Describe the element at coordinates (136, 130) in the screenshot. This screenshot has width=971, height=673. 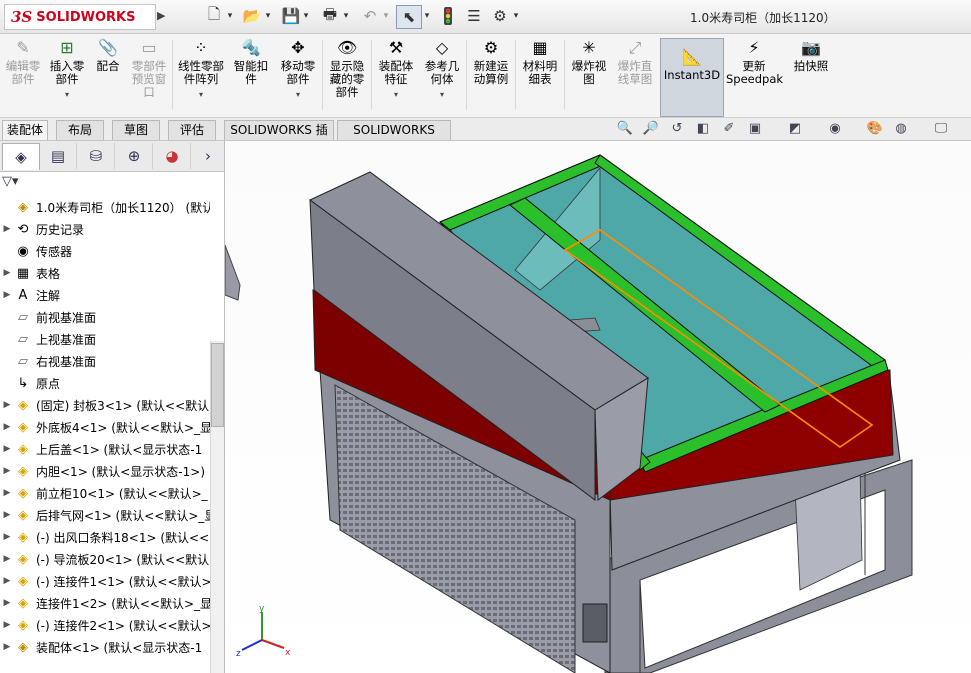
I see `tab-sketch: 草图` at that location.